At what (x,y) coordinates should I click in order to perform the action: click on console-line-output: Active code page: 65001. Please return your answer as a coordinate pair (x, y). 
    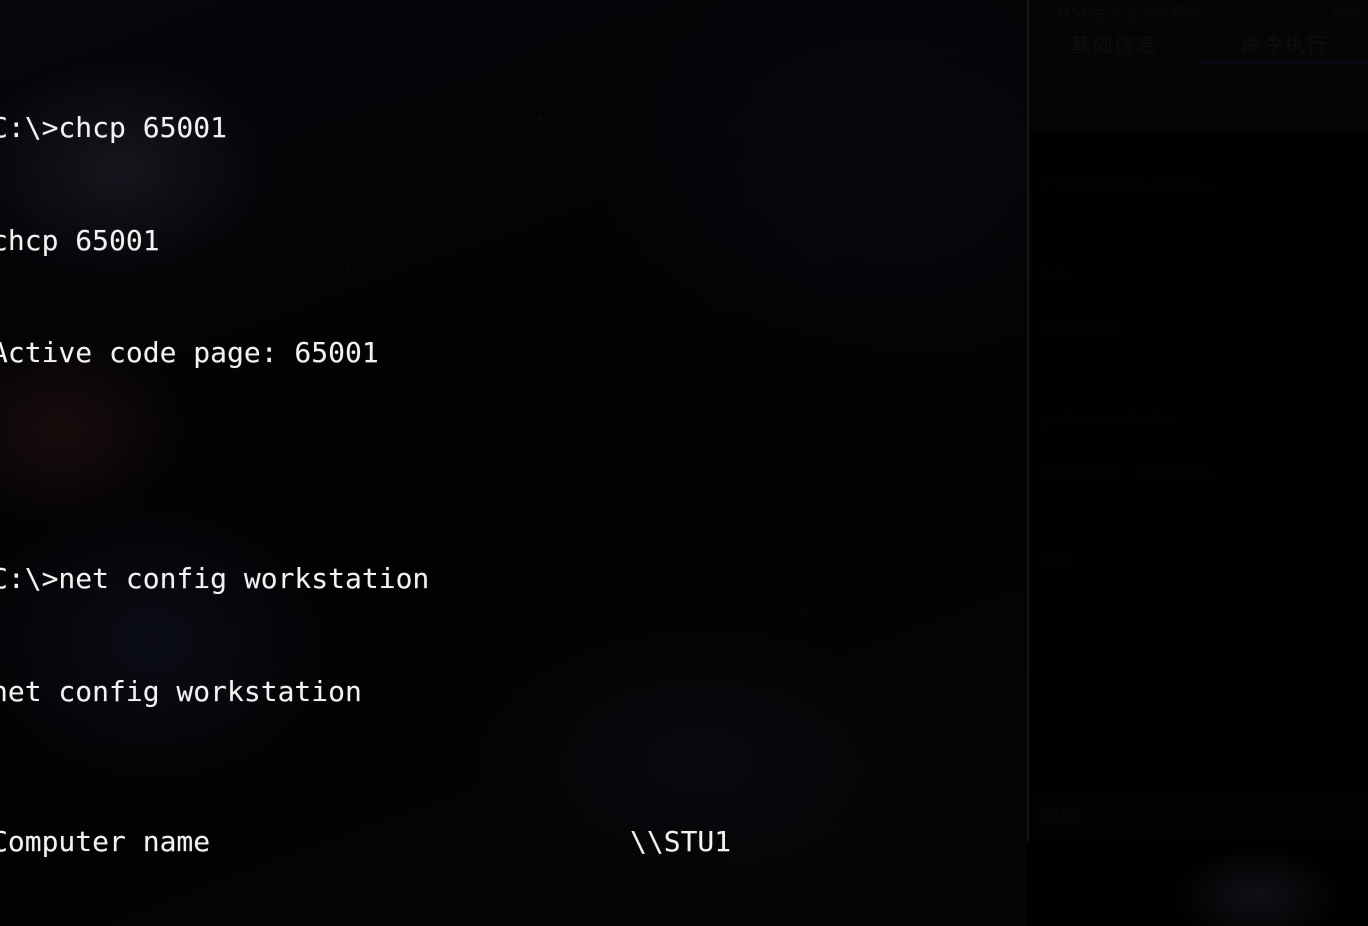
    Looking at the image, I should click on (189, 353).